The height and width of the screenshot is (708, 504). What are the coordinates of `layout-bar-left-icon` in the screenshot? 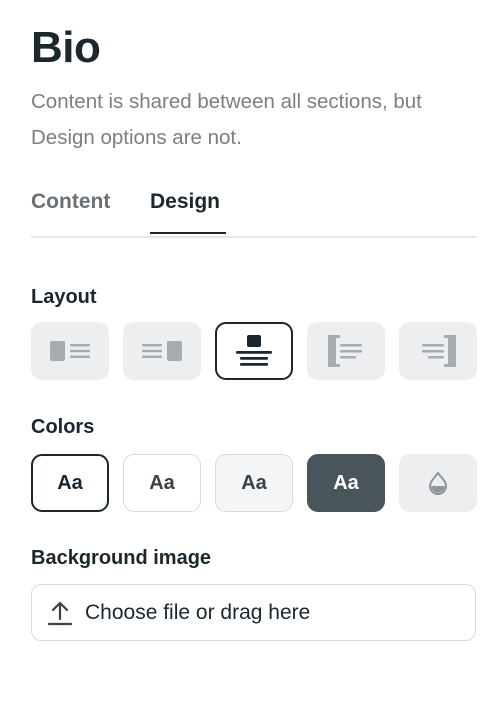 It's located at (345, 351).